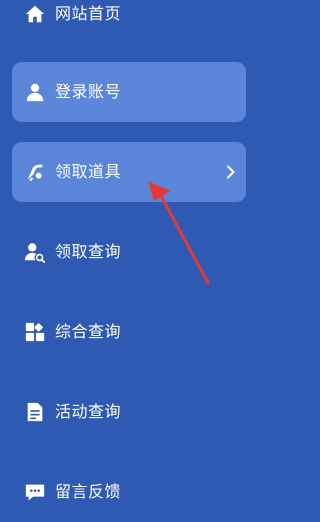  What do you see at coordinates (129, 22) in the screenshot?
I see `nav-item-home: 网站首页` at bounding box center [129, 22].